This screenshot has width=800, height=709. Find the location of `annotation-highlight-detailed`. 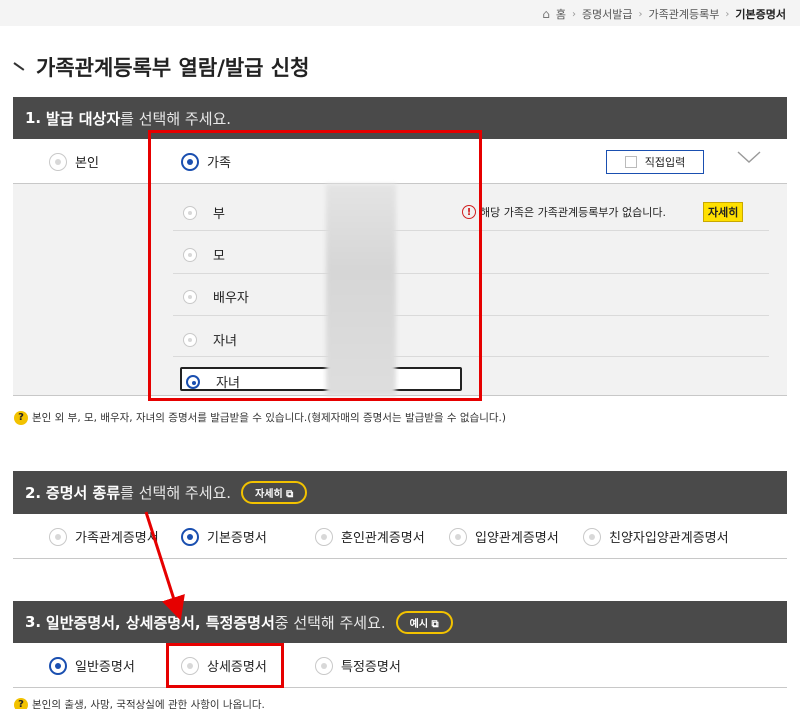

annotation-highlight-detailed is located at coordinates (225, 665).